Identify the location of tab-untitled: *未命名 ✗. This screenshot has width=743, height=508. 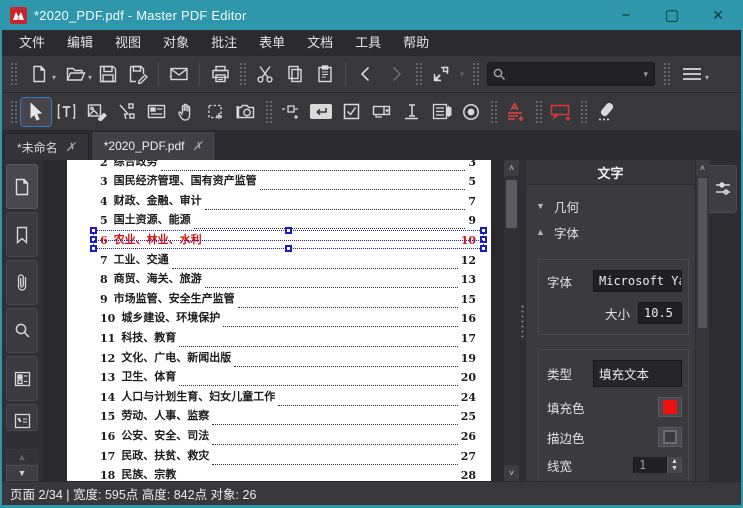
(46, 146).